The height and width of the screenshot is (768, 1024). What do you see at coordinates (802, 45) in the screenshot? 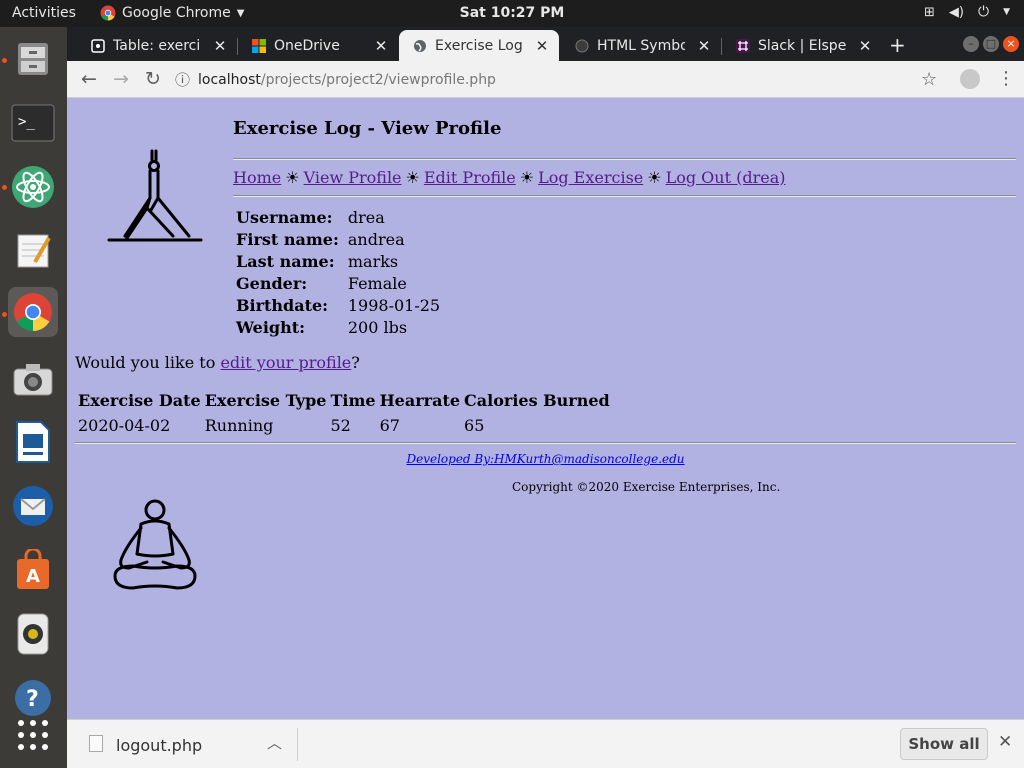
I see `tab-slack: Slack | Elspeth ✕` at bounding box center [802, 45].